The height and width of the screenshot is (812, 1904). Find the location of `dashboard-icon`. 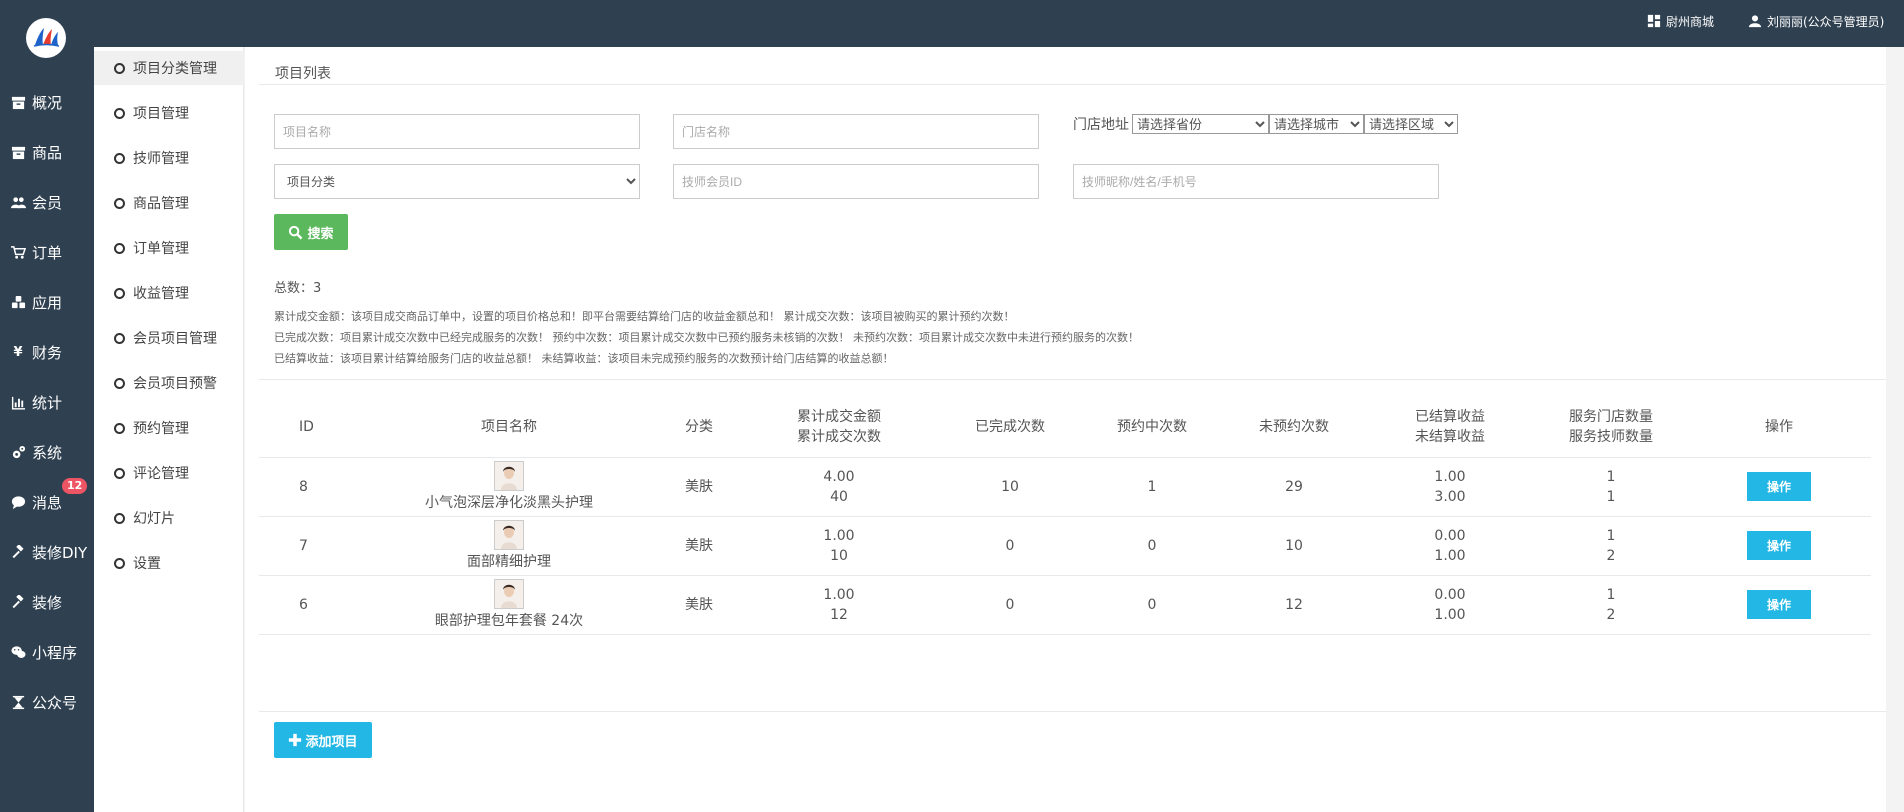

dashboard-icon is located at coordinates (1654, 21).